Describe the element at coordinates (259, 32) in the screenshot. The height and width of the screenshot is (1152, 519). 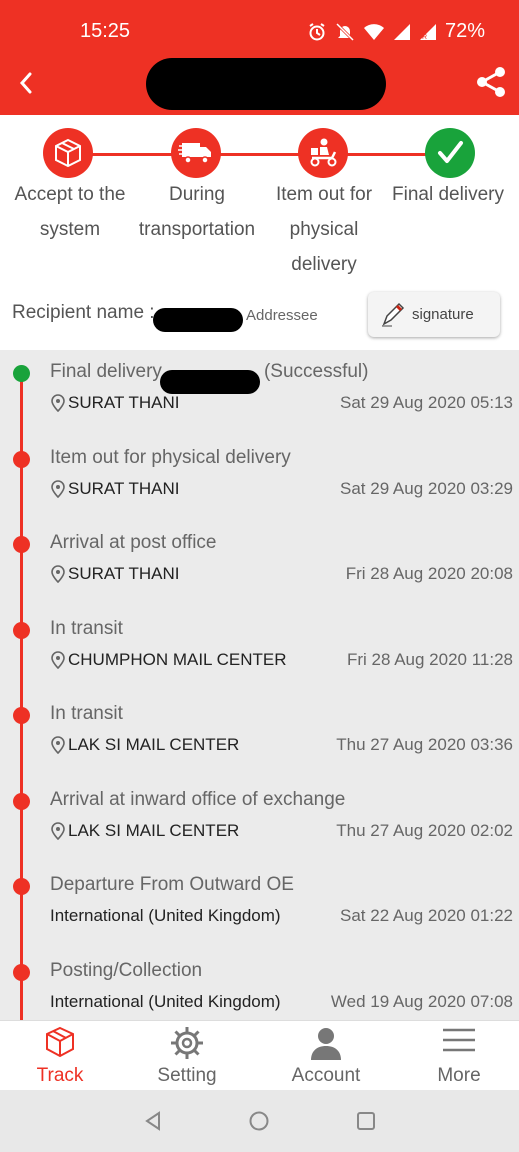
I see `status-bar: 15:25 R 72%` at that location.